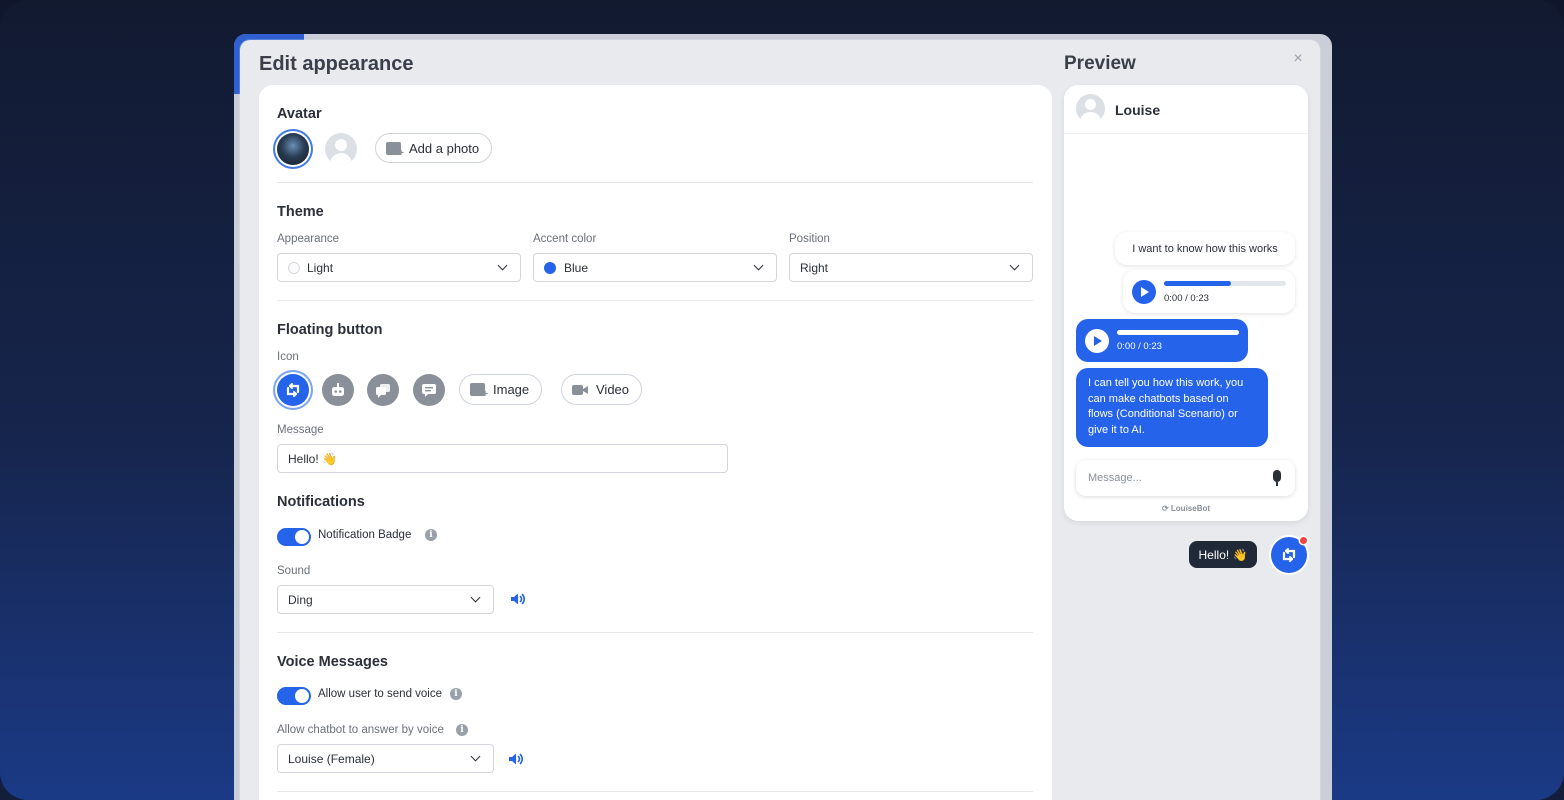 This screenshot has width=1564, height=800. I want to click on sound-select: Ding, so click(385, 599).